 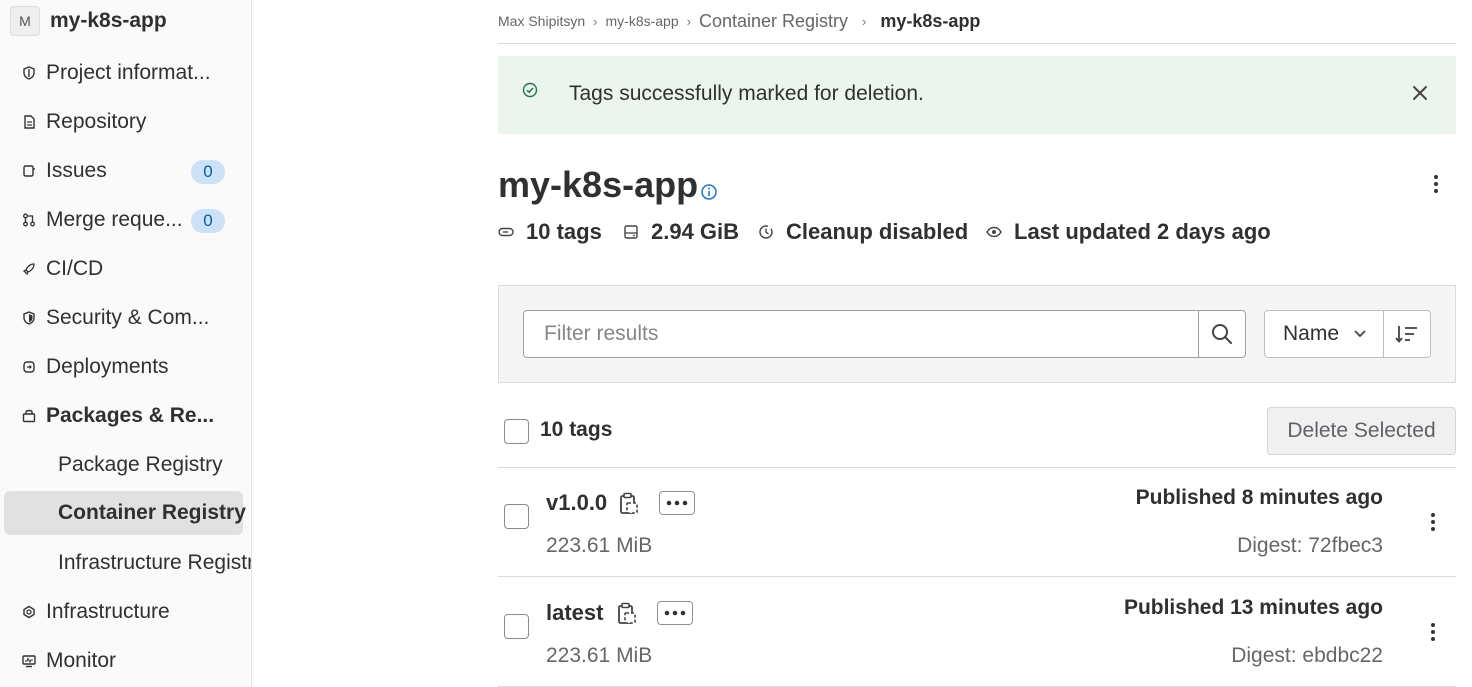 What do you see at coordinates (564, 231) in the screenshot?
I see `tags-count: 10 tags` at bounding box center [564, 231].